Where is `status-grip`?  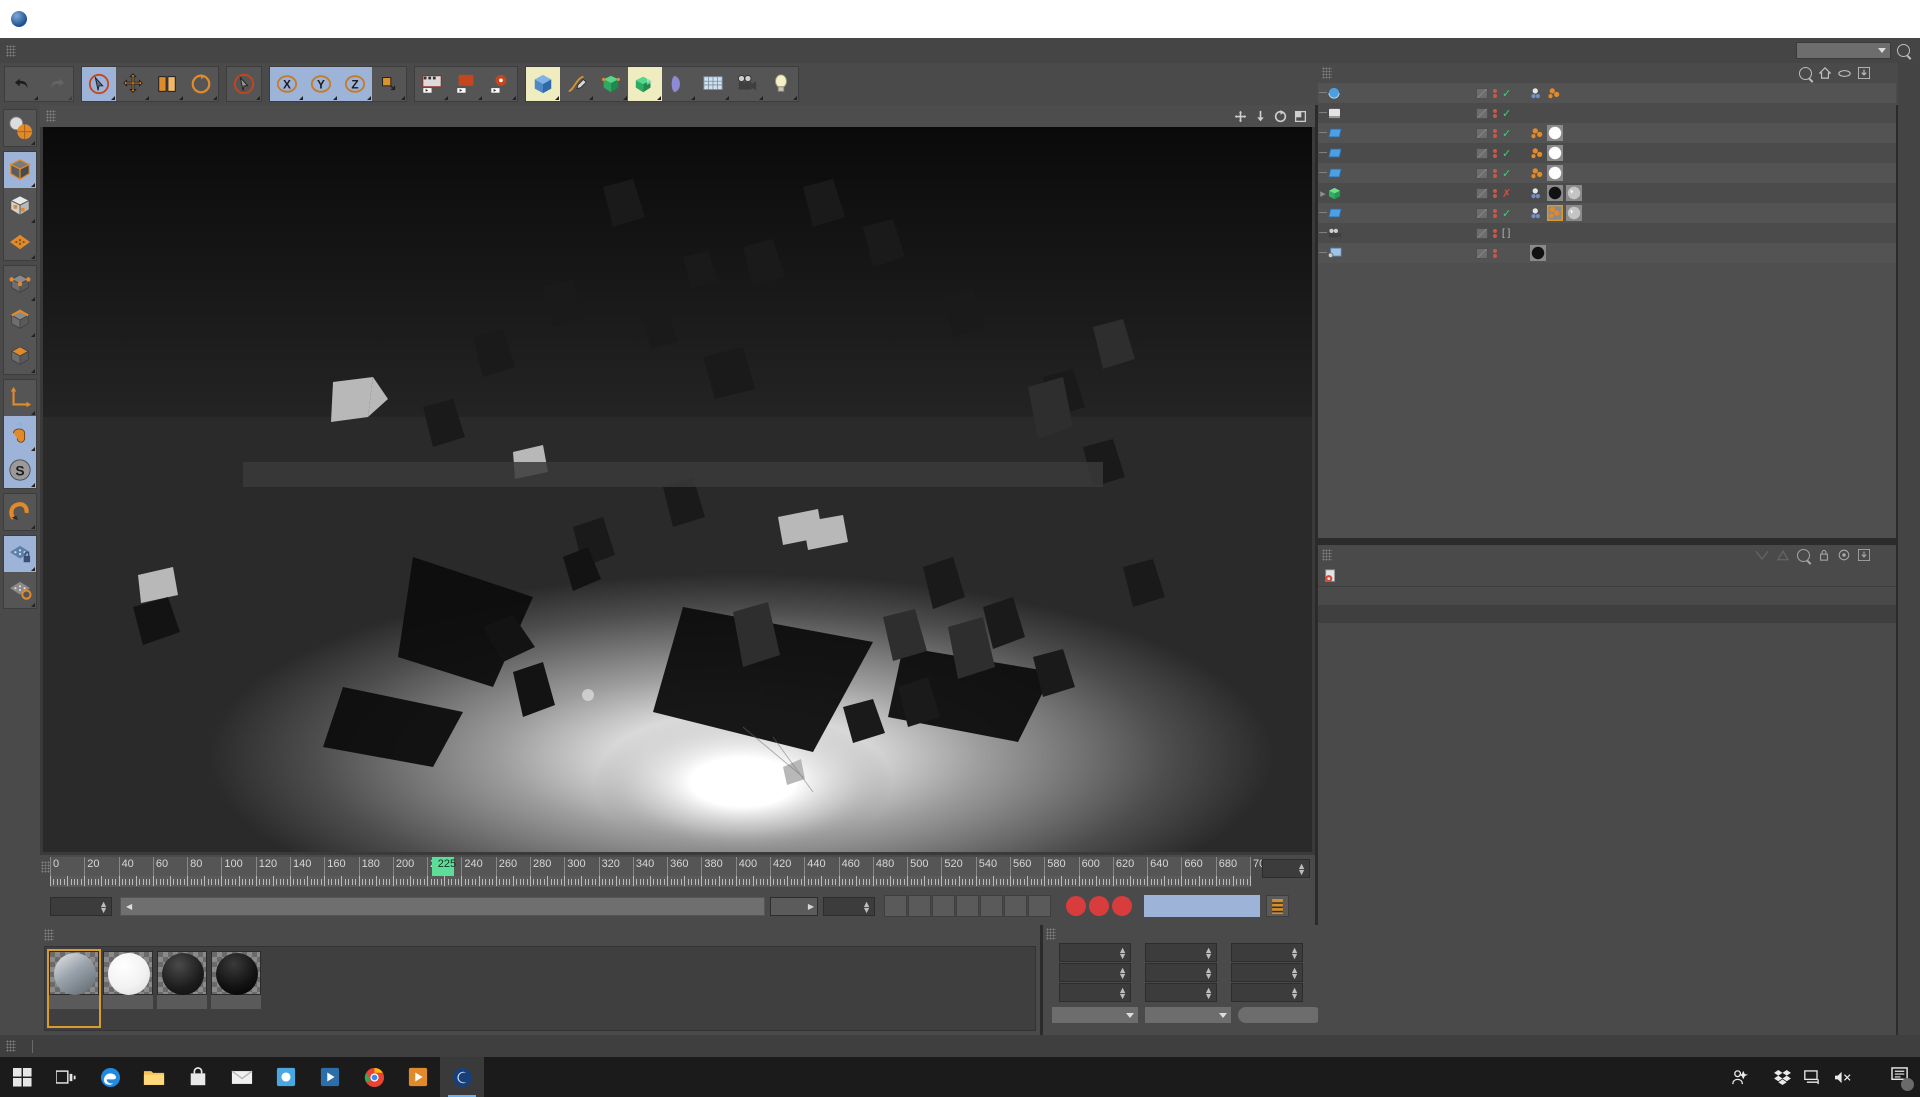
status-grip is located at coordinates (11, 1046).